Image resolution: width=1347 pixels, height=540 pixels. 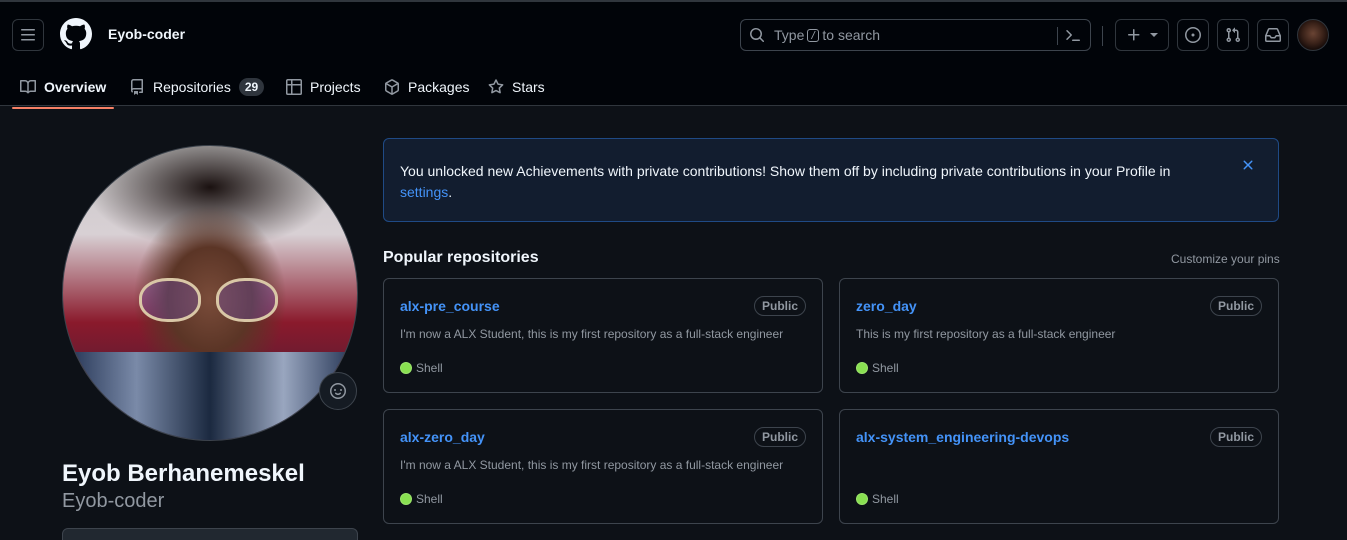 I want to click on table-icon, so click(x=294, y=87).